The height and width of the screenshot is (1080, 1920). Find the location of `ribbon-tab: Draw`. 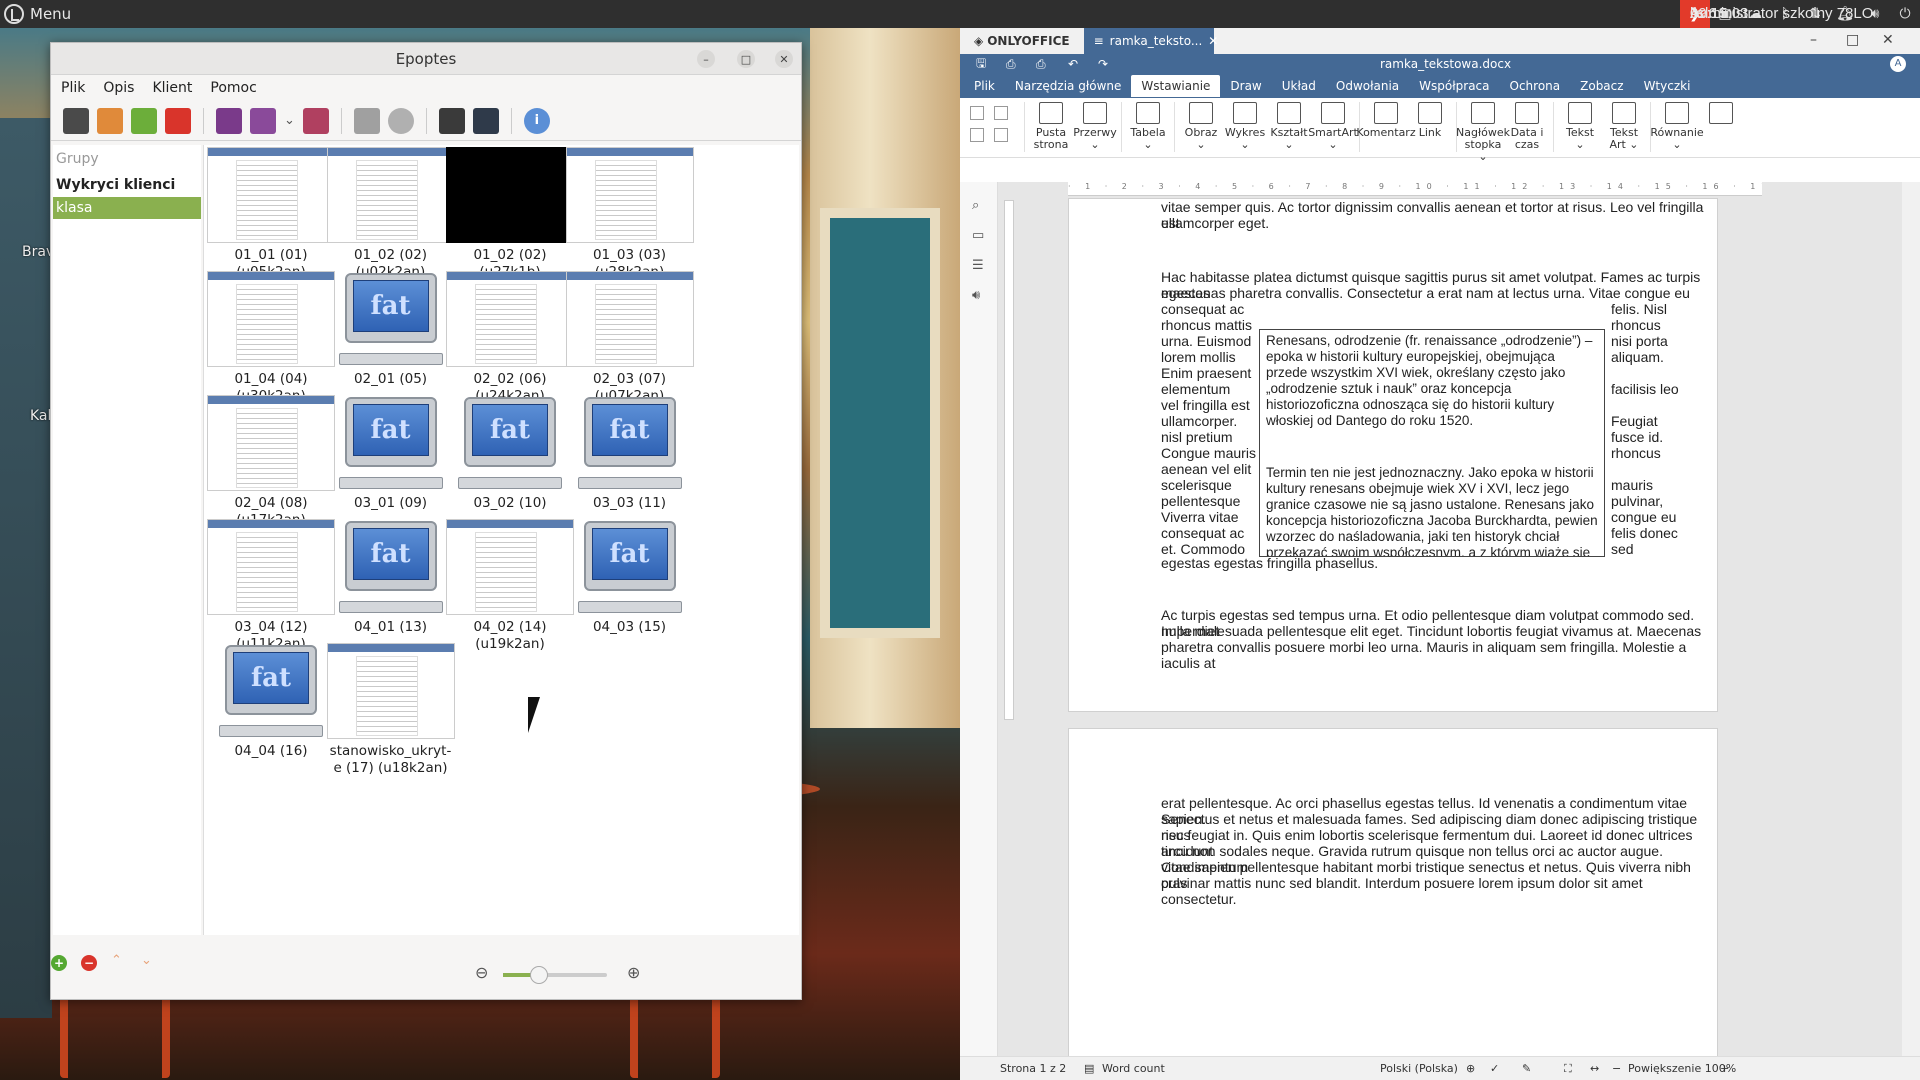

ribbon-tab: Draw is located at coordinates (1245, 86).